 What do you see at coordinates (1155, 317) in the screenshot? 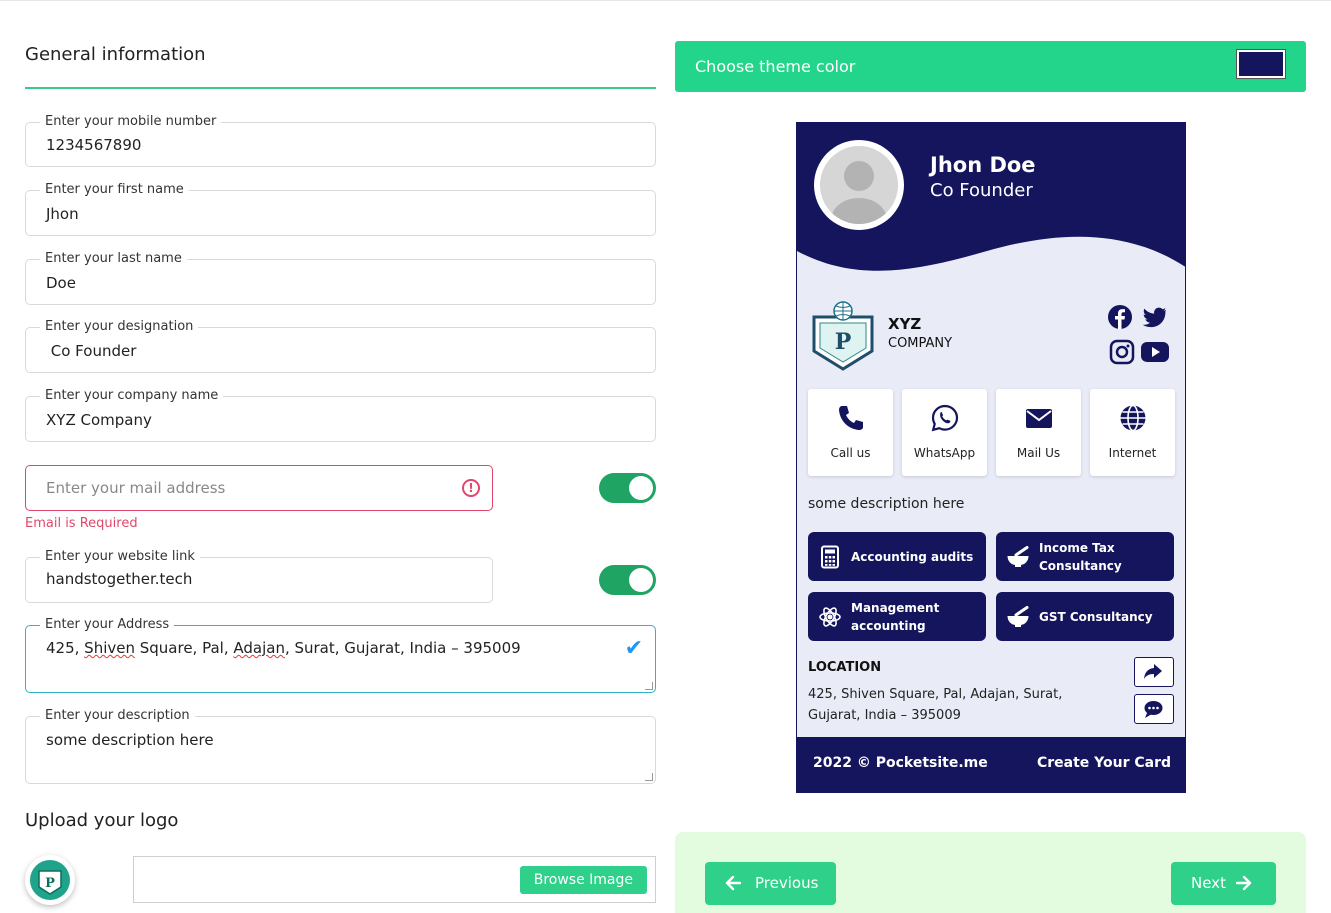
I see `twitter-icon` at bounding box center [1155, 317].